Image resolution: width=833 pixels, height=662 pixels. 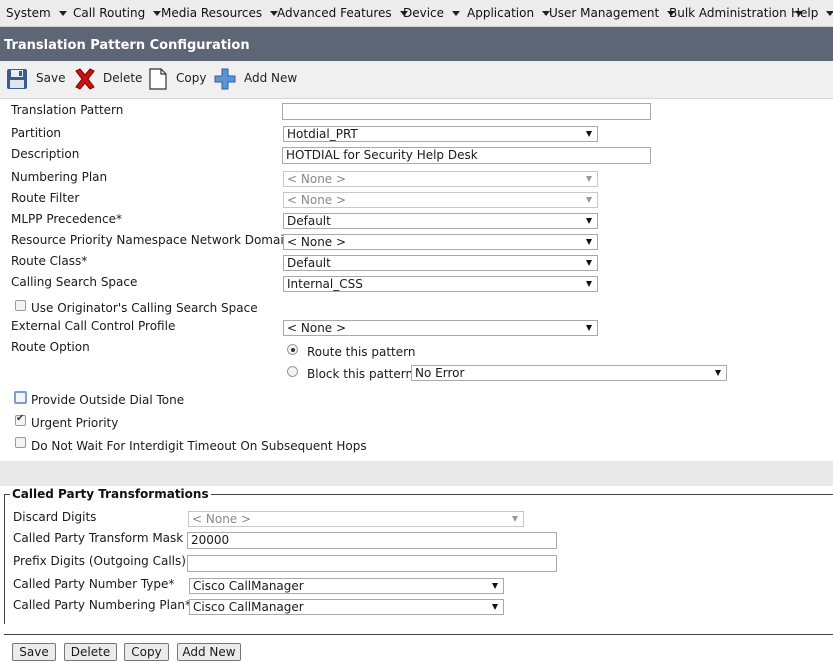 I want to click on mlpp-precedence-select: Default, so click(x=440, y=221).